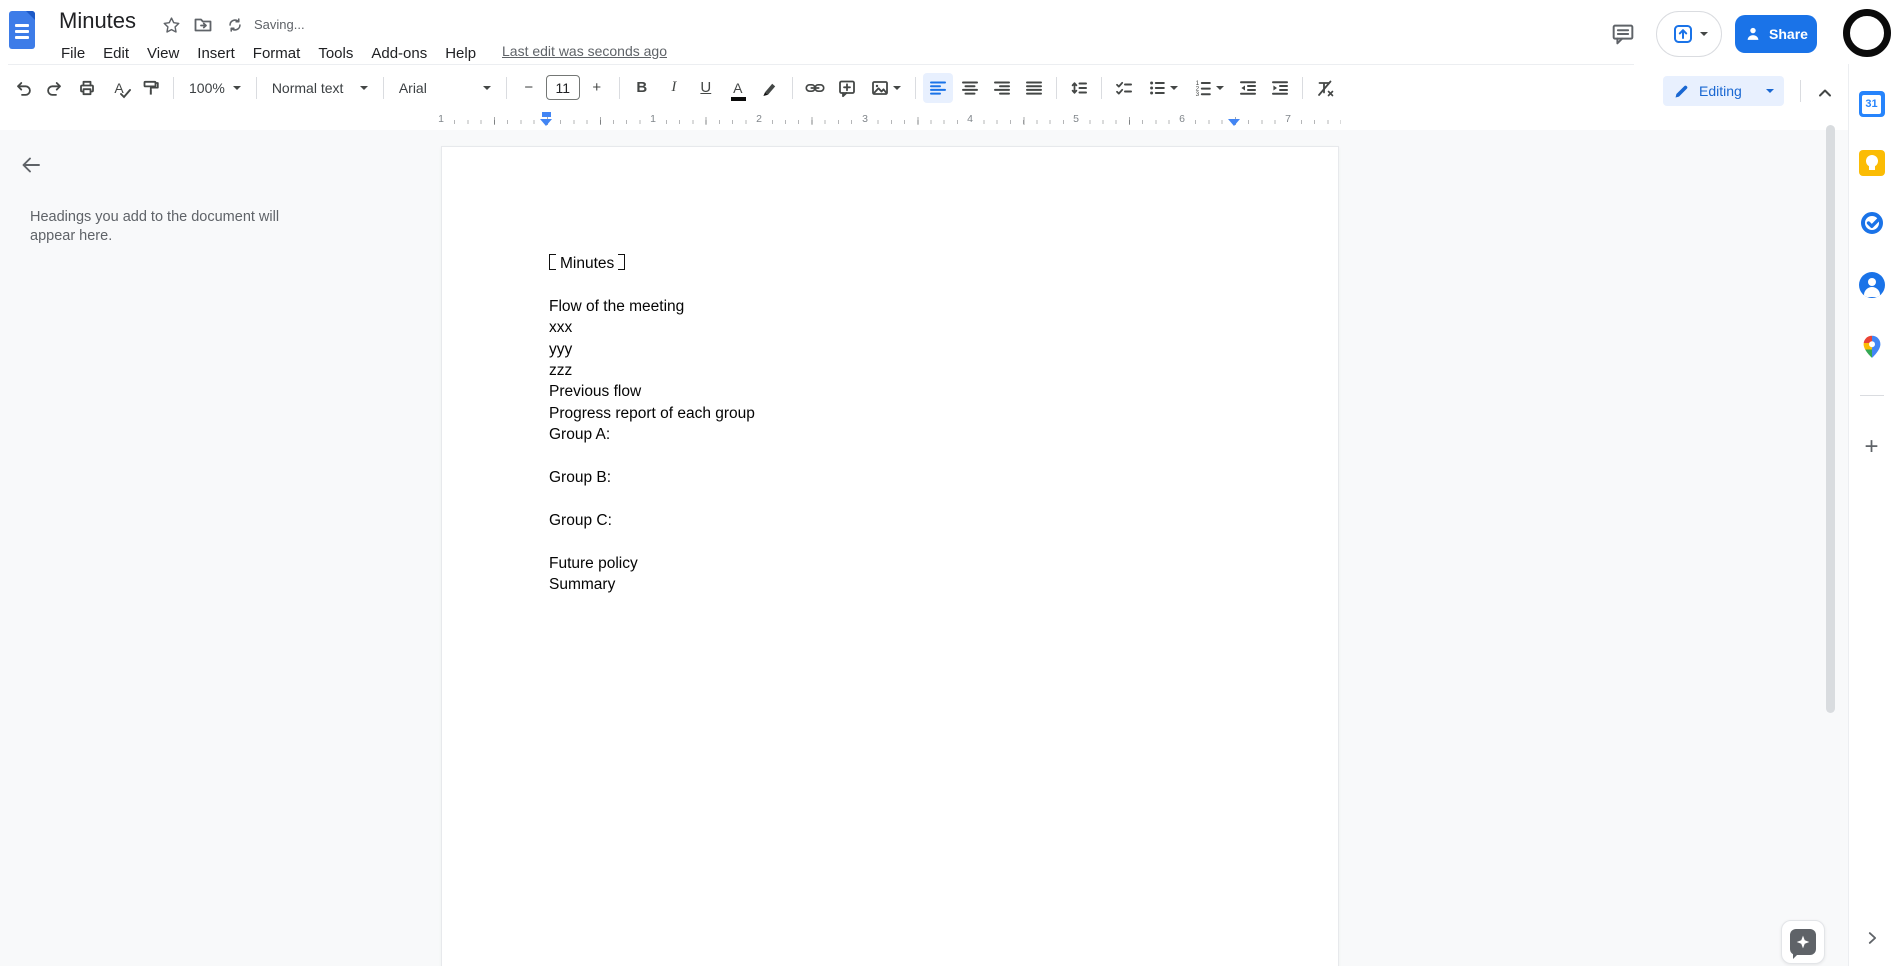 The width and height of the screenshot is (1894, 966). Describe the element at coordinates (1234, 122) in the screenshot. I see `right-indent-marker` at that location.